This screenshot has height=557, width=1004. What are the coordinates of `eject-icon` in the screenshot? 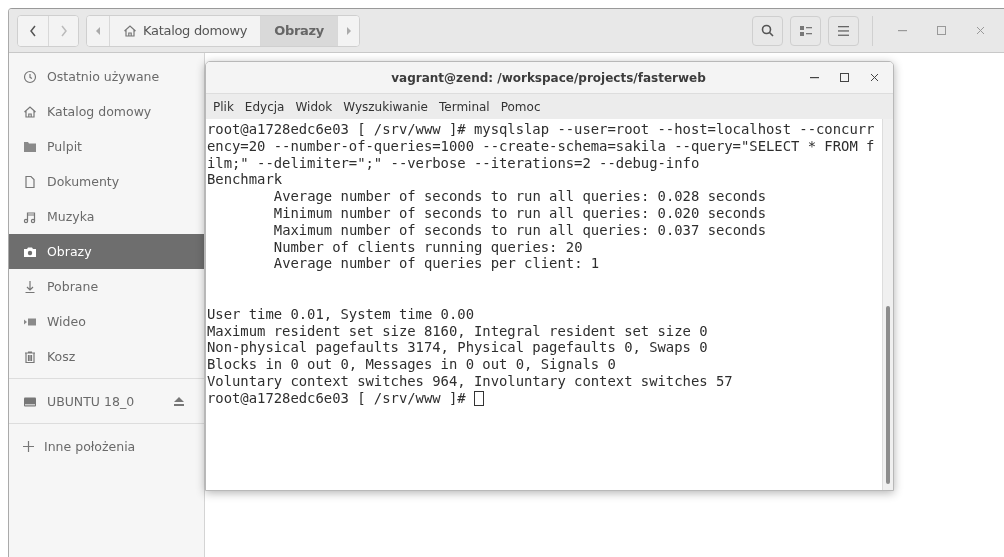 It's located at (179, 401).